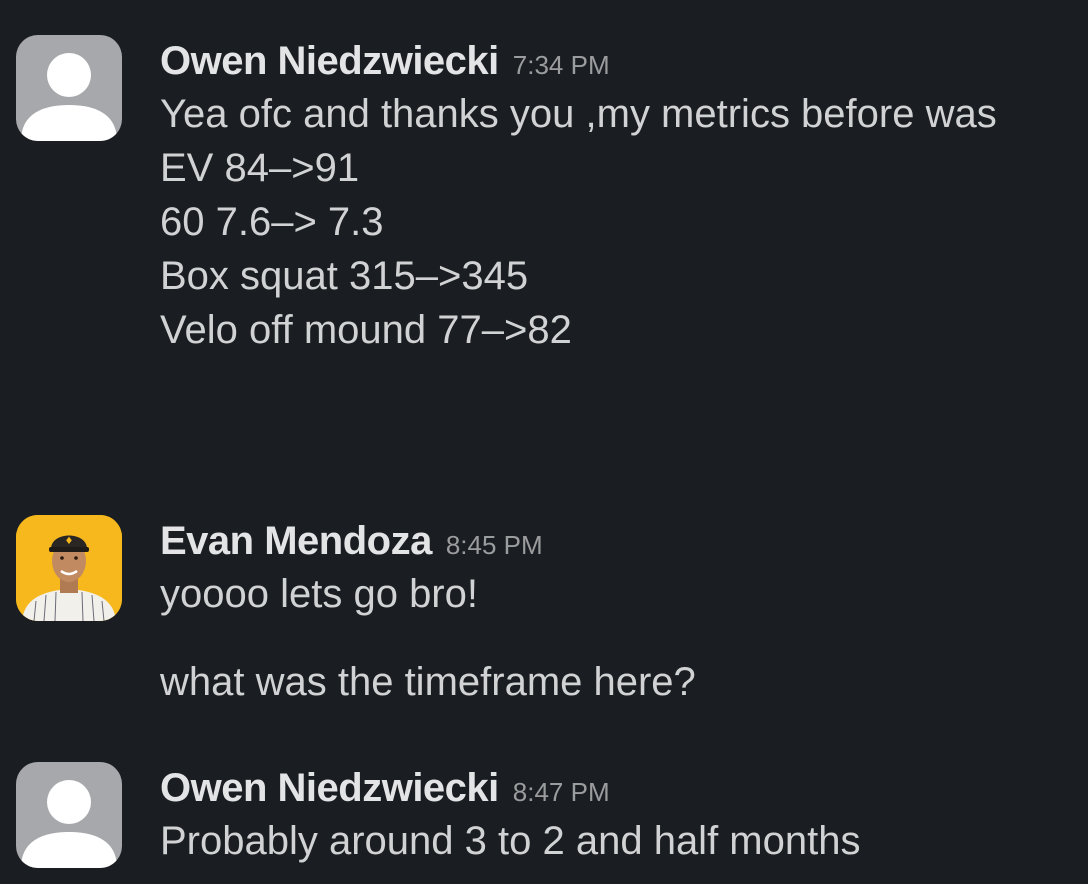 This screenshot has width=1088, height=884. I want to click on message-text: yoooo lets go bro!, so click(319, 594).